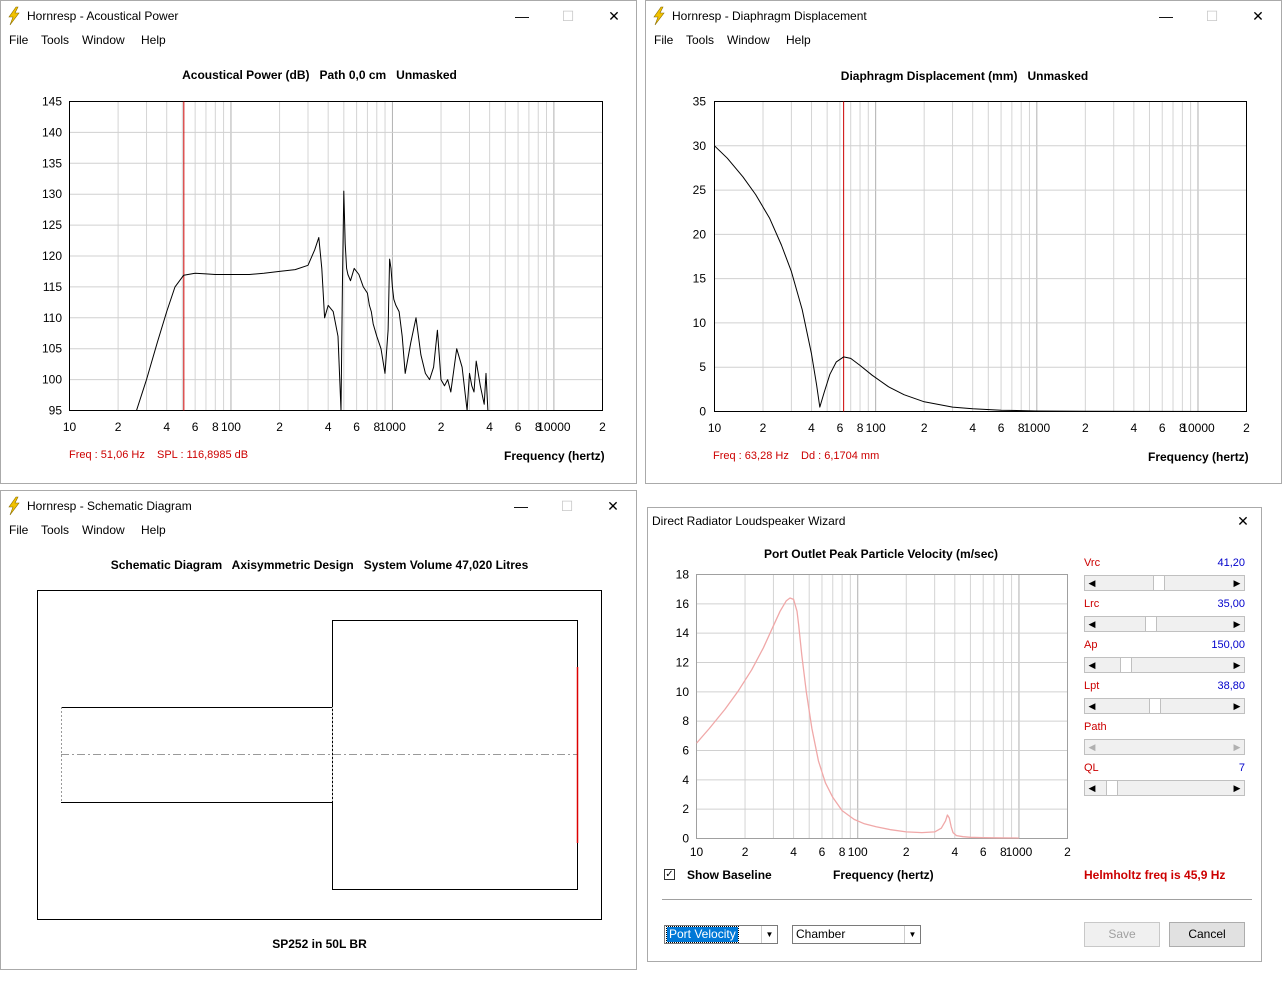  What do you see at coordinates (52, 349) in the screenshot?
I see `y-tick-label: 105` at bounding box center [52, 349].